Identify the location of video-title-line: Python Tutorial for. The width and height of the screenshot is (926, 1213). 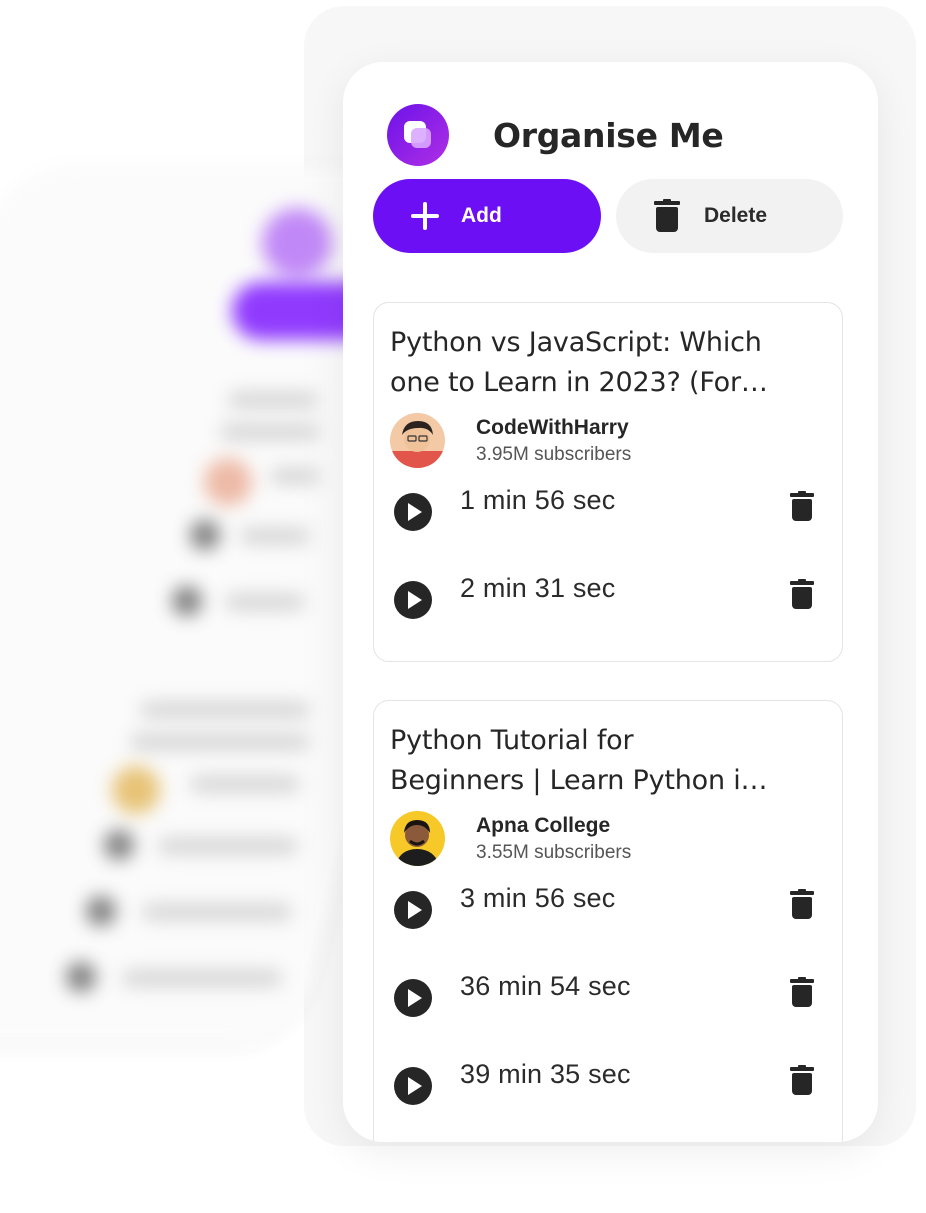
(512, 740).